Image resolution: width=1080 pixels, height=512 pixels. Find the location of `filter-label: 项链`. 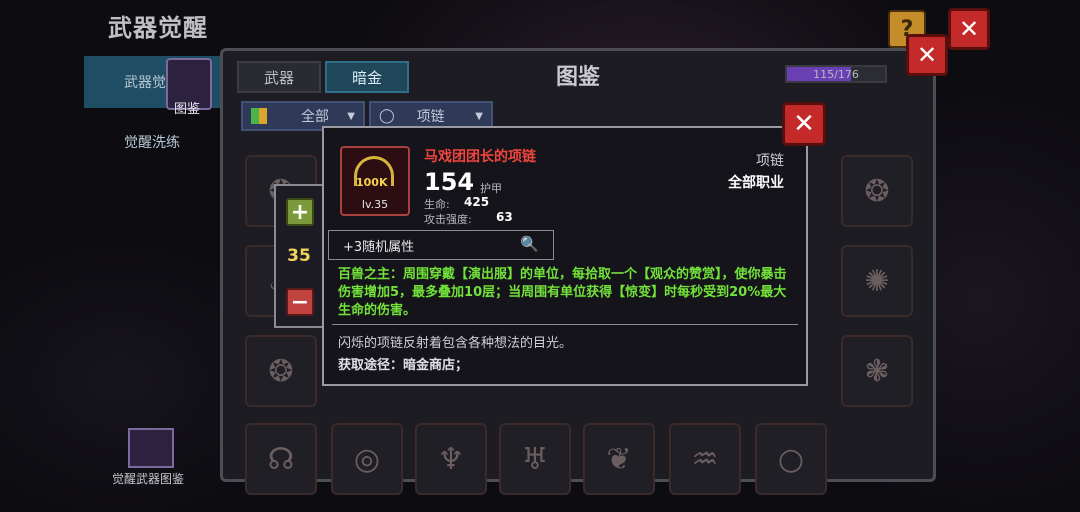

filter-label: 项链 is located at coordinates (430, 117).